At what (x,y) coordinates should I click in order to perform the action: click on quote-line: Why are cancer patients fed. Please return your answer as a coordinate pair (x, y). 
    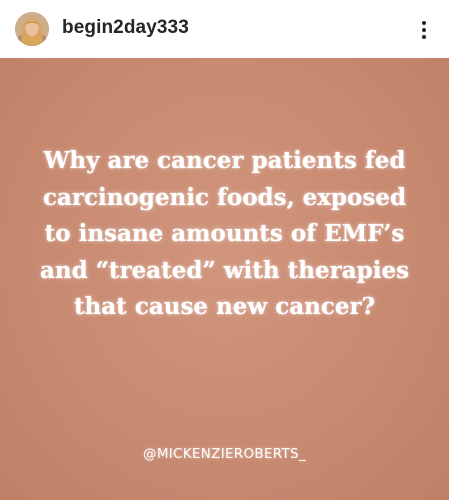
    Looking at the image, I should click on (224, 160).